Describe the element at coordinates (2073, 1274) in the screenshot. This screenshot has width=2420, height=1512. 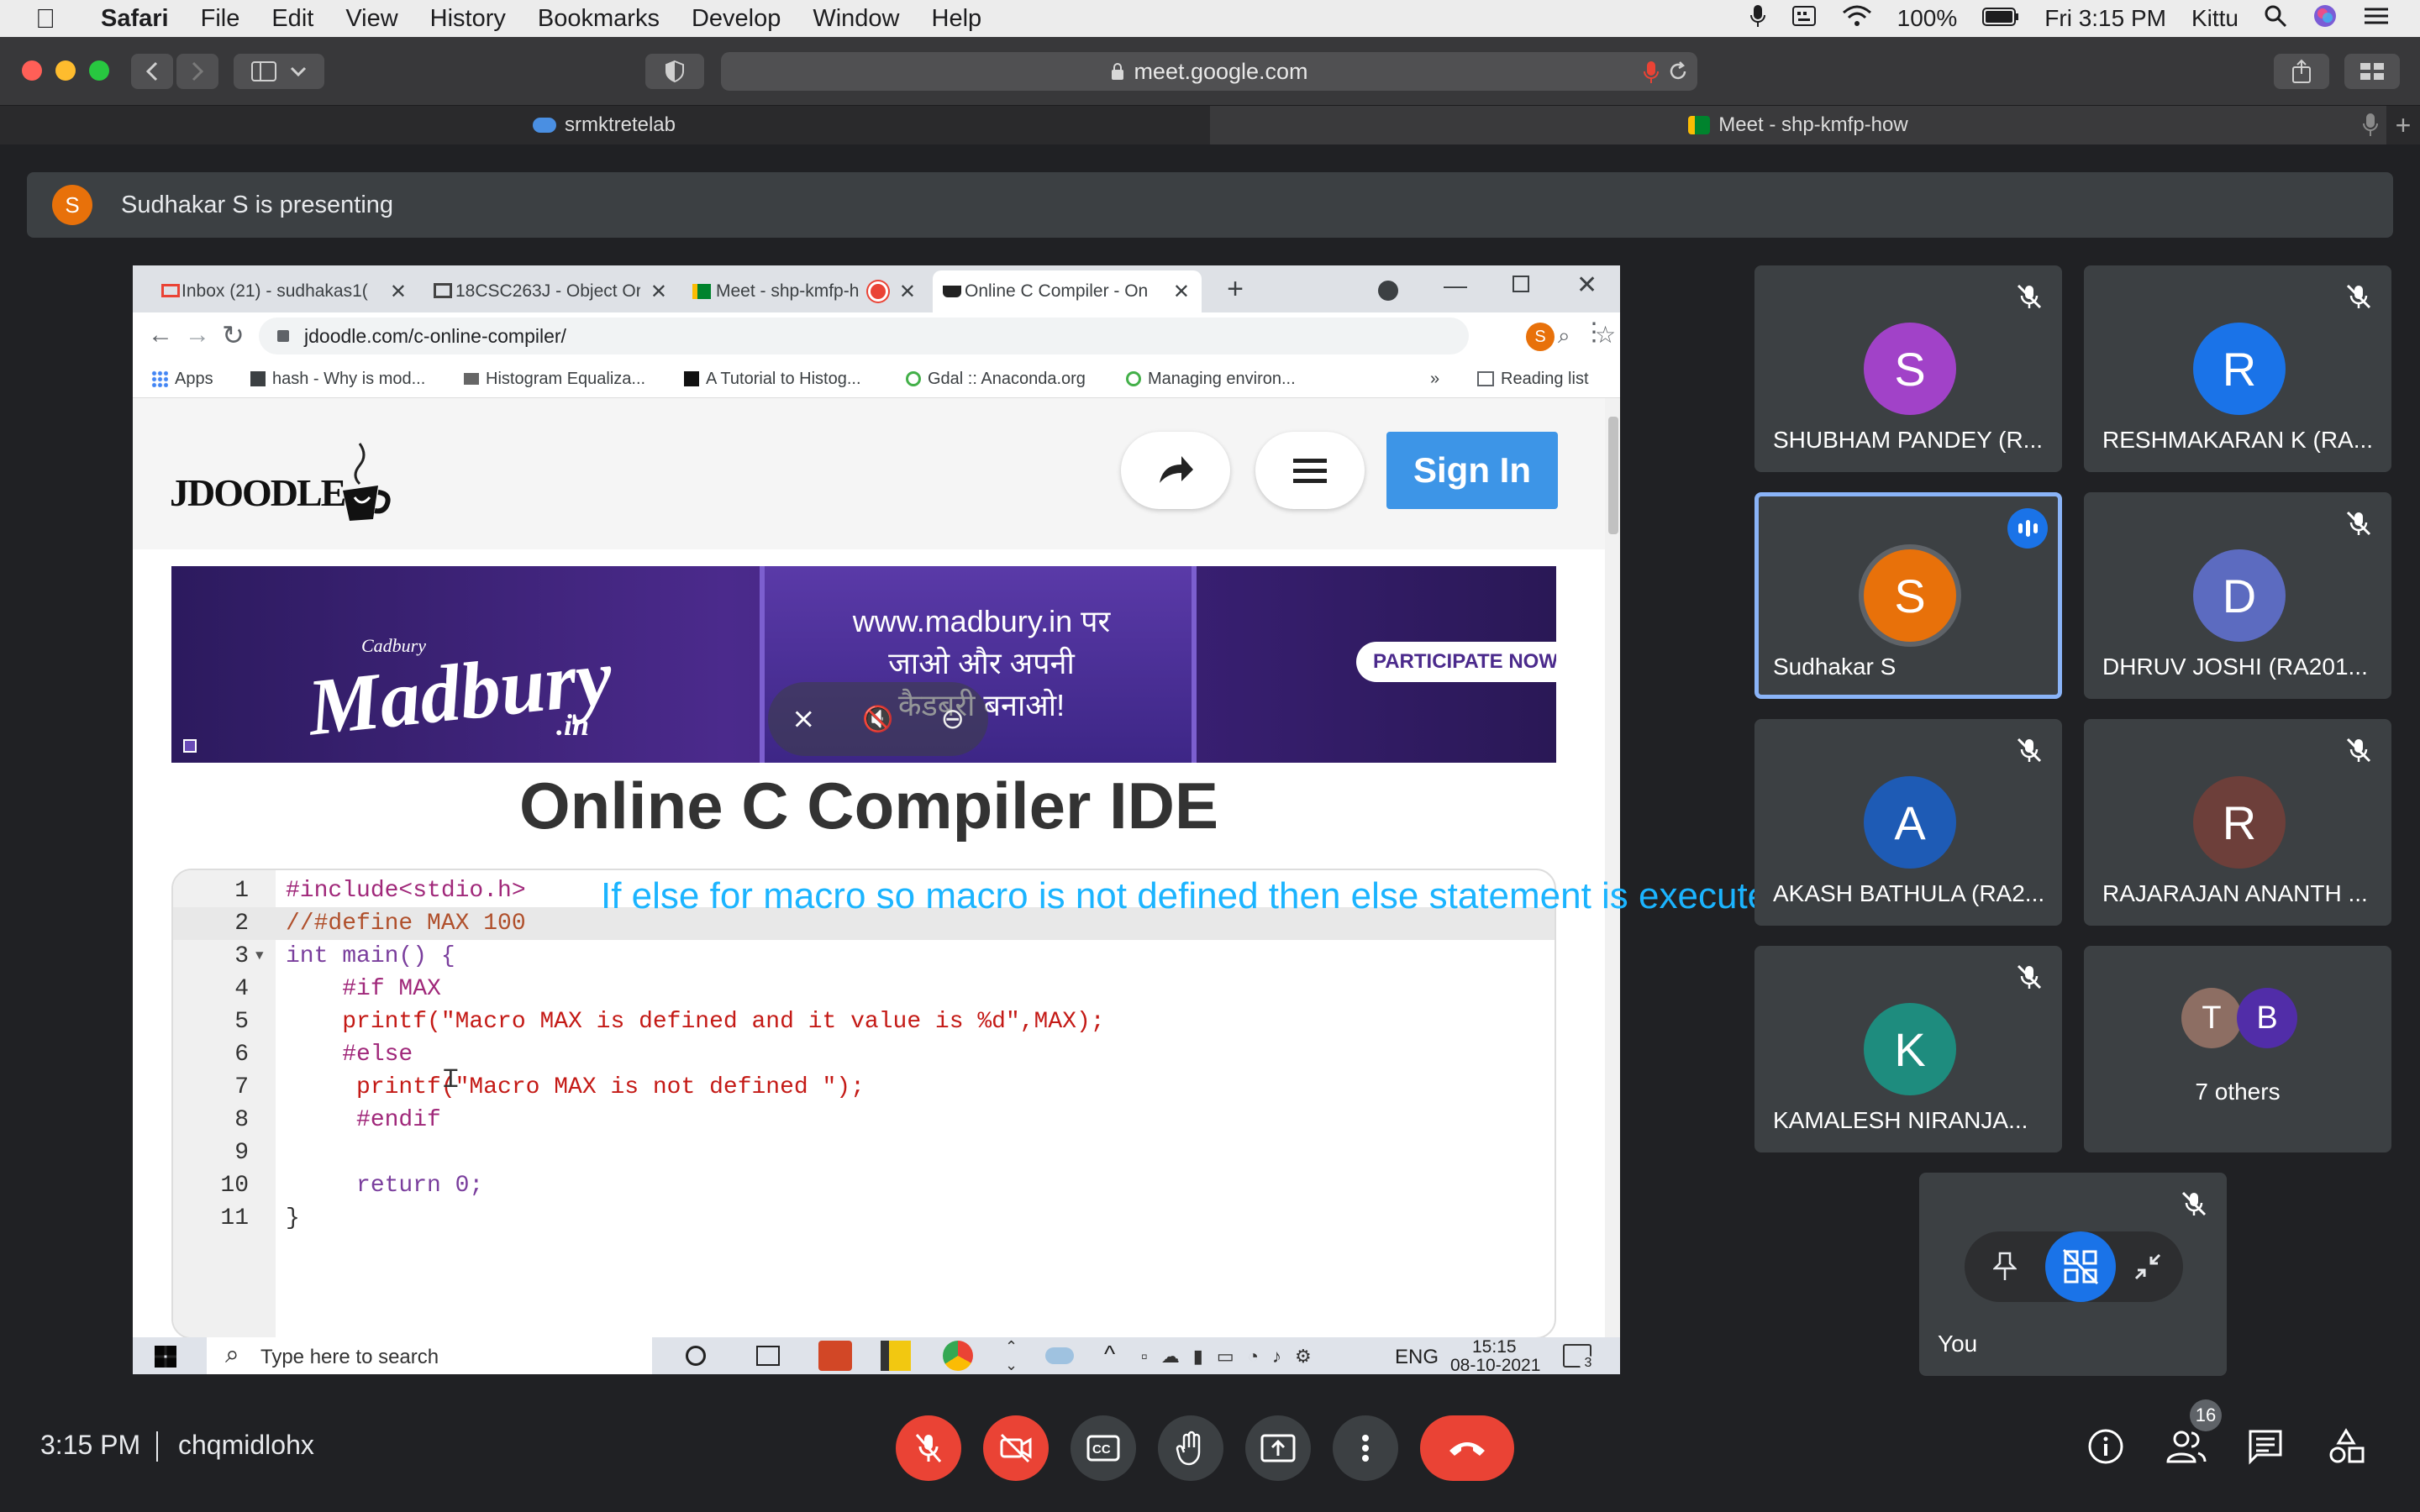
I see `self-tile: You` at that location.